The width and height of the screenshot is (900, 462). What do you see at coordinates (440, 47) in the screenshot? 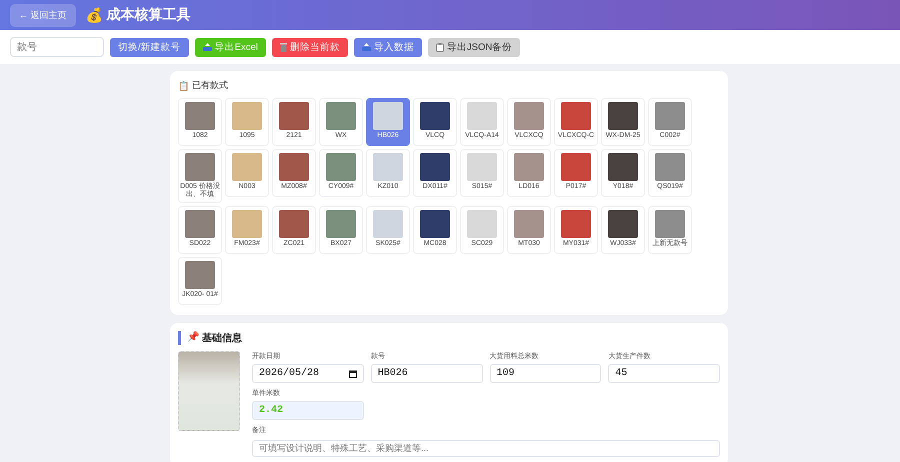
I see `clipboard-icon` at bounding box center [440, 47].